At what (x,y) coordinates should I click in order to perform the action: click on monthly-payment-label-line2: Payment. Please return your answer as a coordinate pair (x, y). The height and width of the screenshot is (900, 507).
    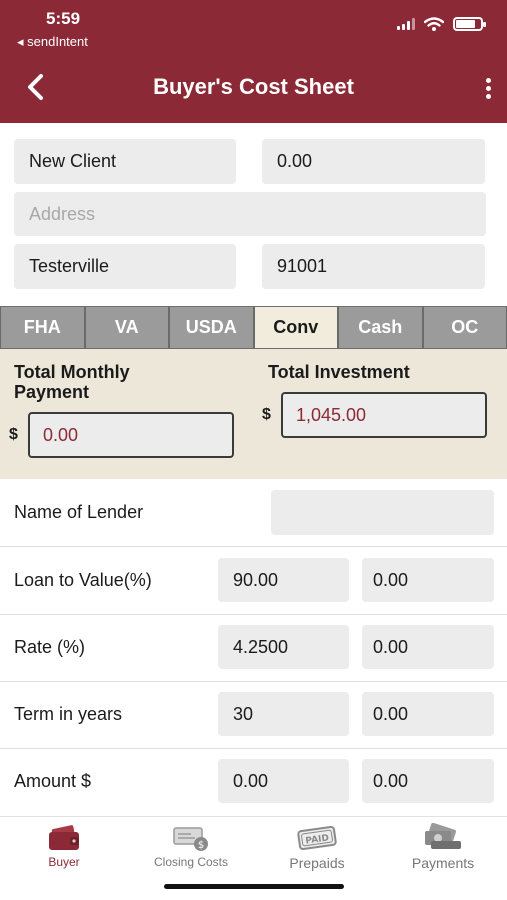
    Looking at the image, I should click on (52, 392).